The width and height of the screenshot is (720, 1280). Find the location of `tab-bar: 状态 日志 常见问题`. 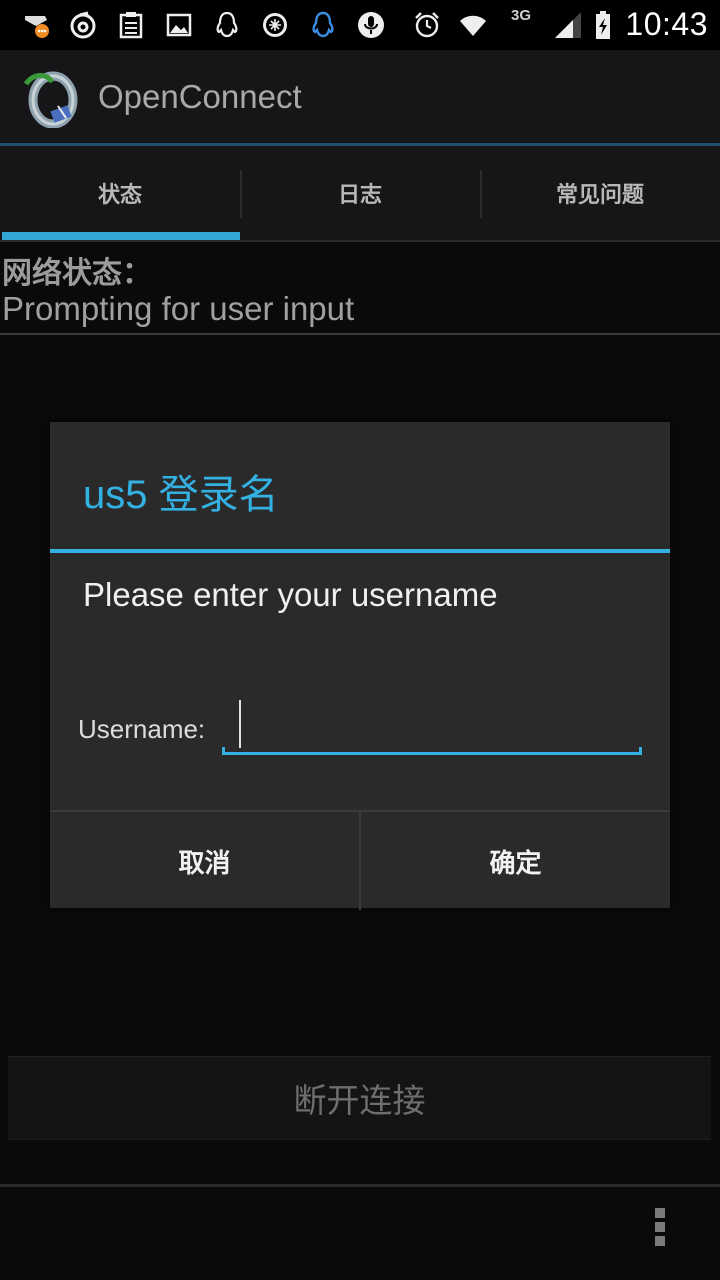

tab-bar: 状态 日志 常见问题 is located at coordinates (360, 193).